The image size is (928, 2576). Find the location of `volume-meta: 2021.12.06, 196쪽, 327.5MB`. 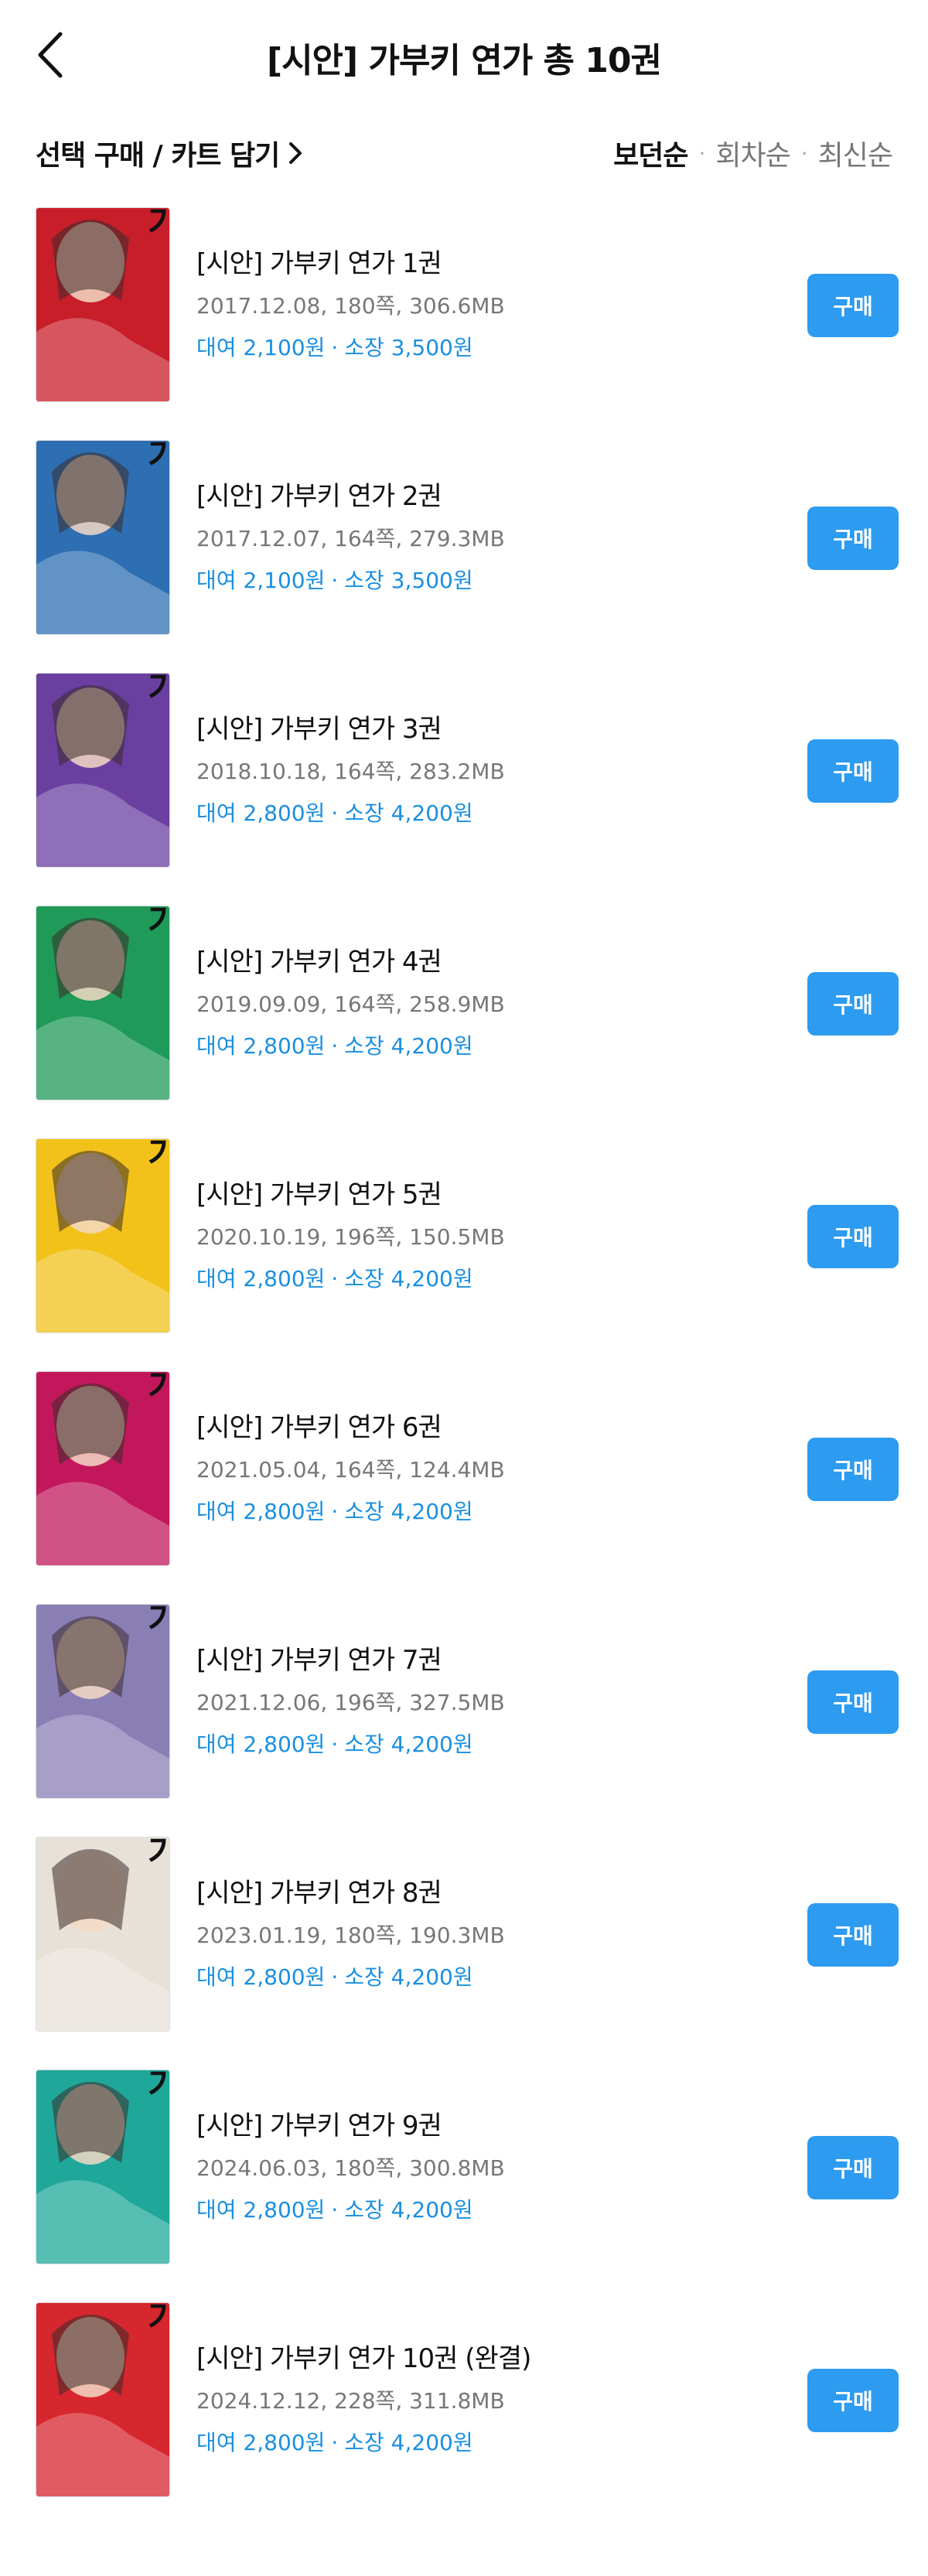

volume-meta: 2021.12.06, 196쪽, 327.5MB is located at coordinates (350, 1703).